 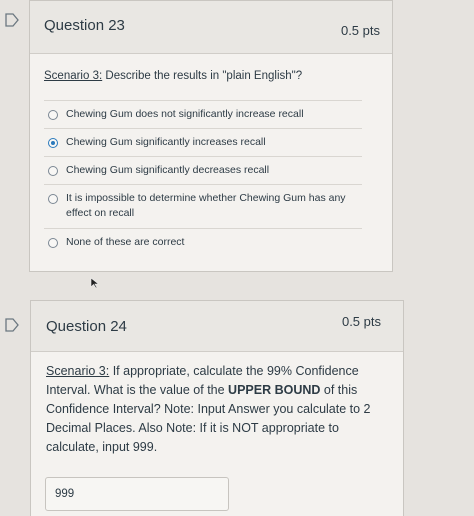 What do you see at coordinates (217, 326) in the screenshot?
I see `question-24-header: Question 24 0.5 pts` at bounding box center [217, 326].